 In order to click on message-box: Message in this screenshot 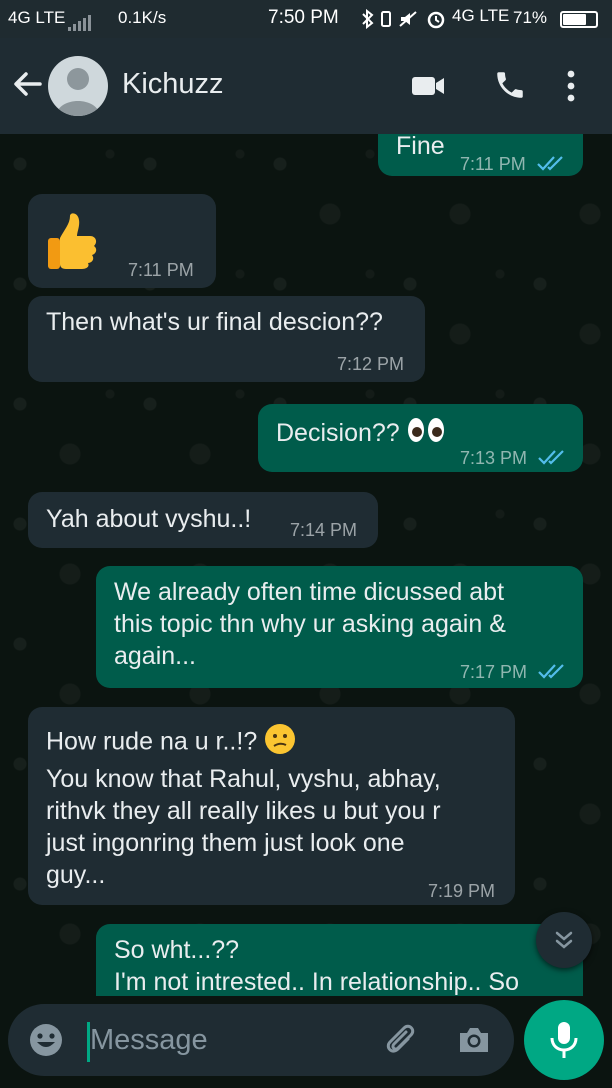, I will do `click(261, 1040)`.